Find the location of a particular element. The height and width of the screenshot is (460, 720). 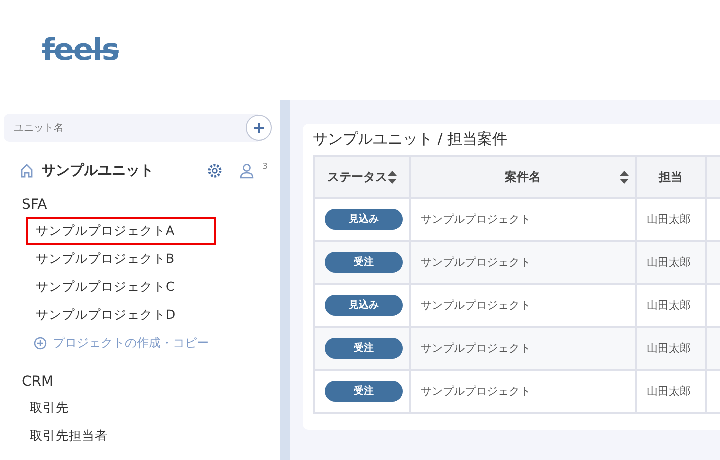

section-title: CRM is located at coordinates (38, 382).